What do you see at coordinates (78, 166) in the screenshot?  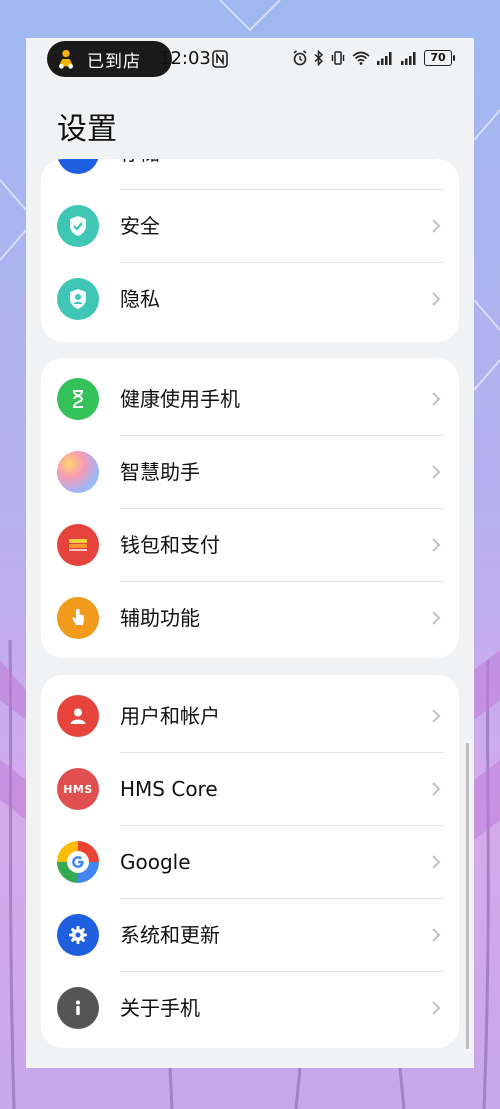 I see `storage-icon` at bounding box center [78, 166].